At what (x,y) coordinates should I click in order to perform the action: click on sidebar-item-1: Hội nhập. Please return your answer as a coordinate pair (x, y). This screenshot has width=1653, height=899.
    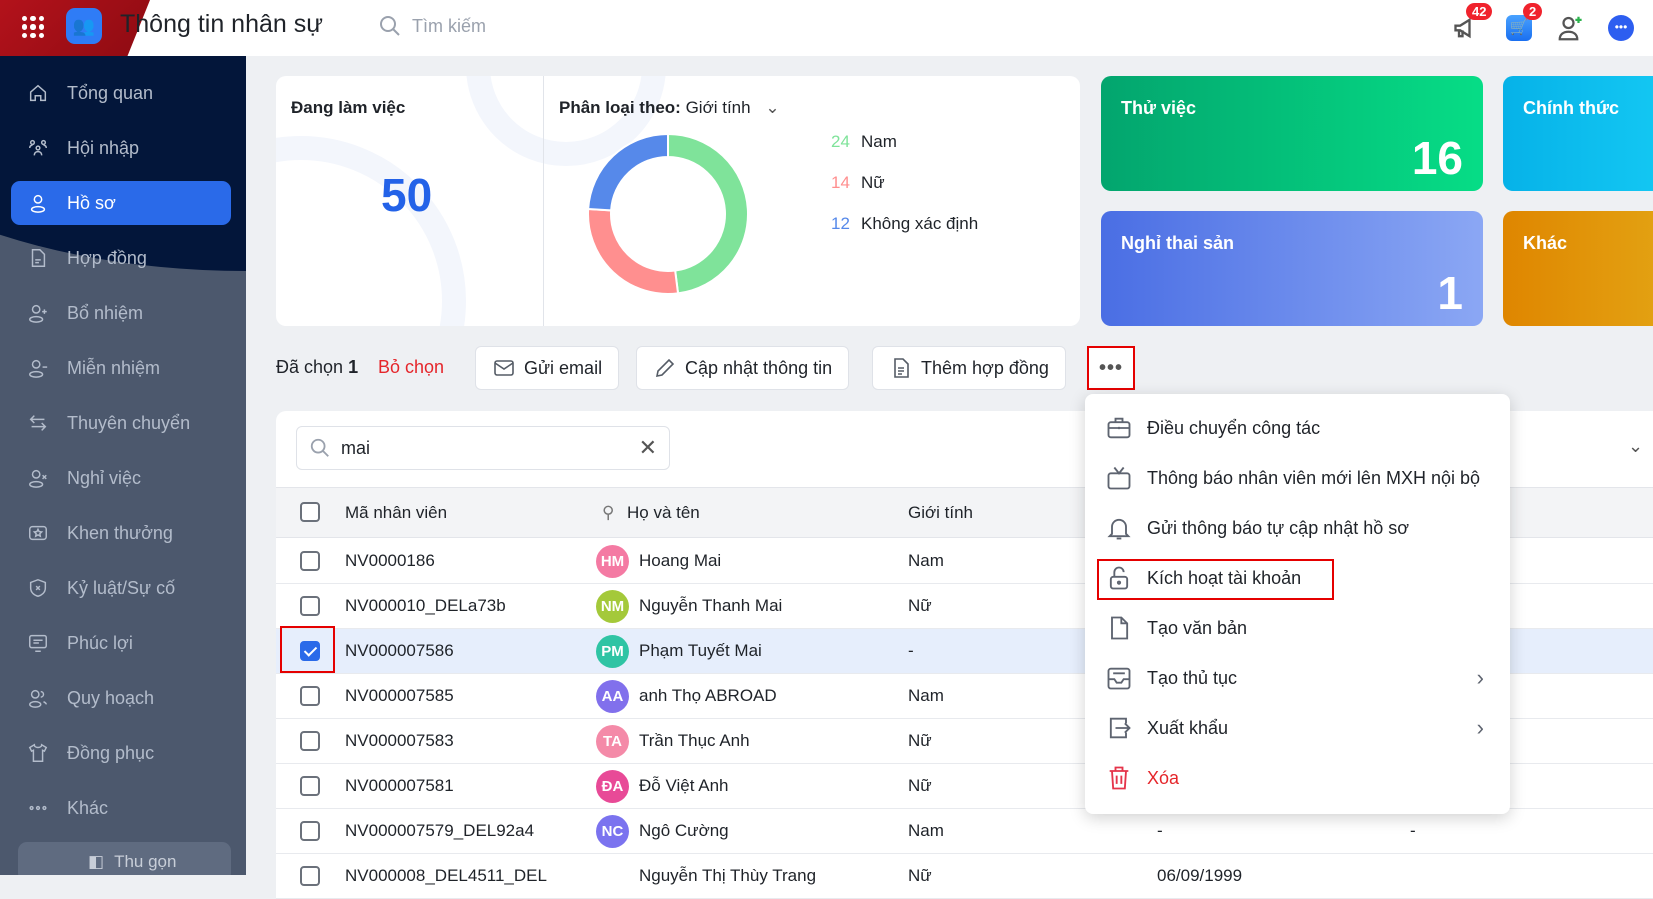
    Looking at the image, I should click on (121, 148).